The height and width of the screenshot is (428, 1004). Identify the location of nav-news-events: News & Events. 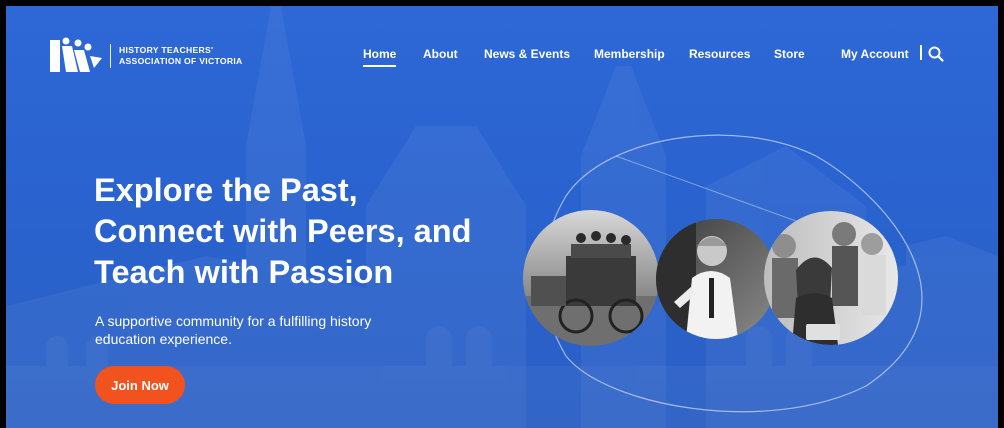
(527, 54).